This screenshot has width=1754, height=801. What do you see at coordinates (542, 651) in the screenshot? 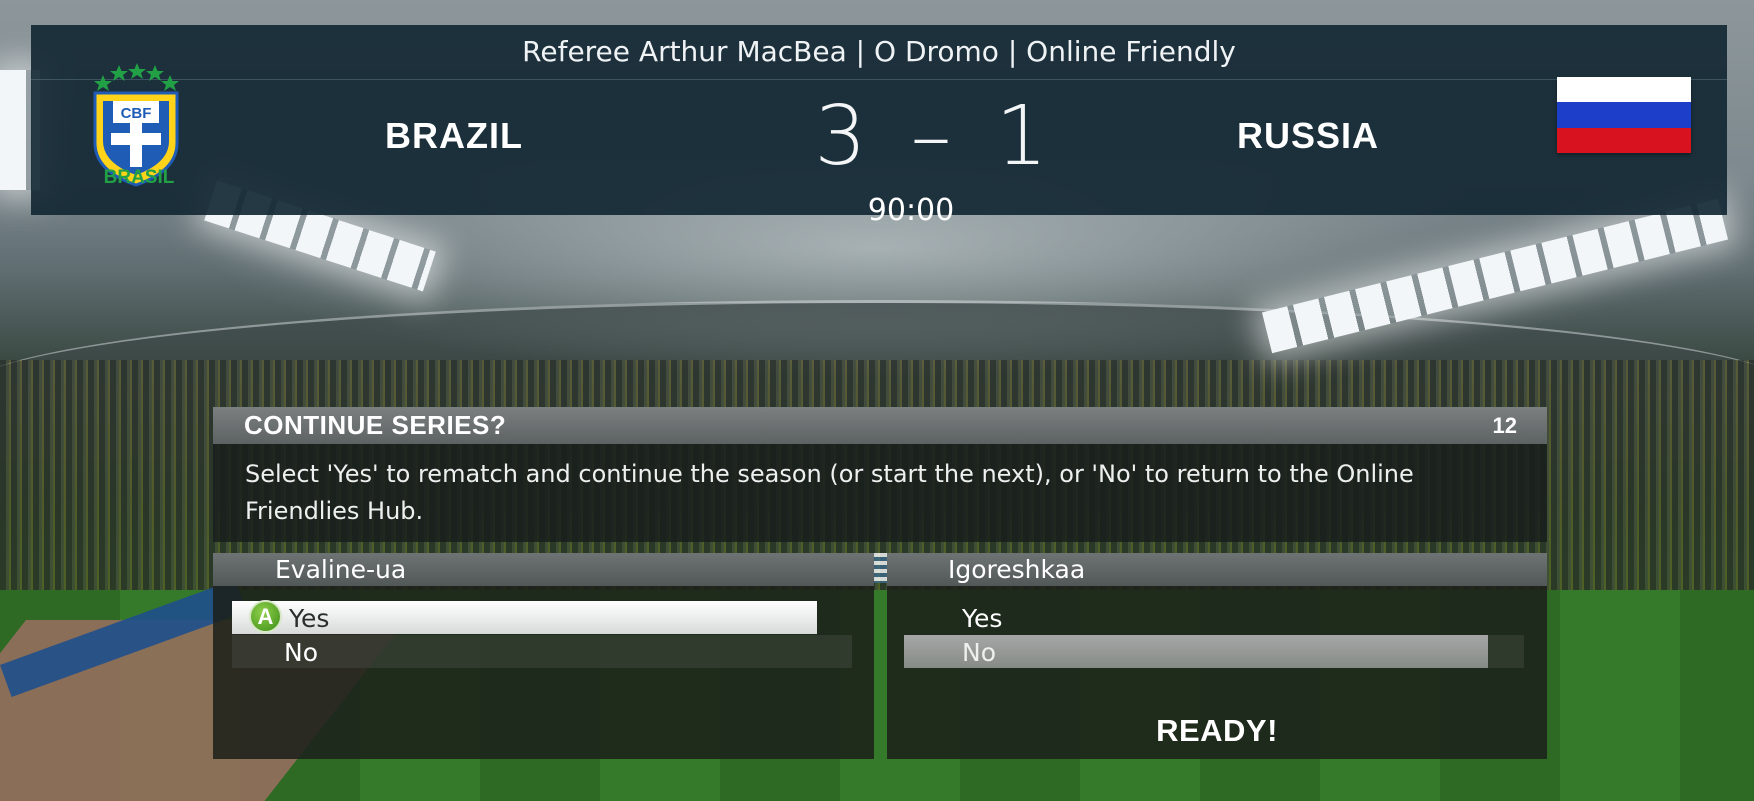
I see `option-no-left: No` at bounding box center [542, 651].